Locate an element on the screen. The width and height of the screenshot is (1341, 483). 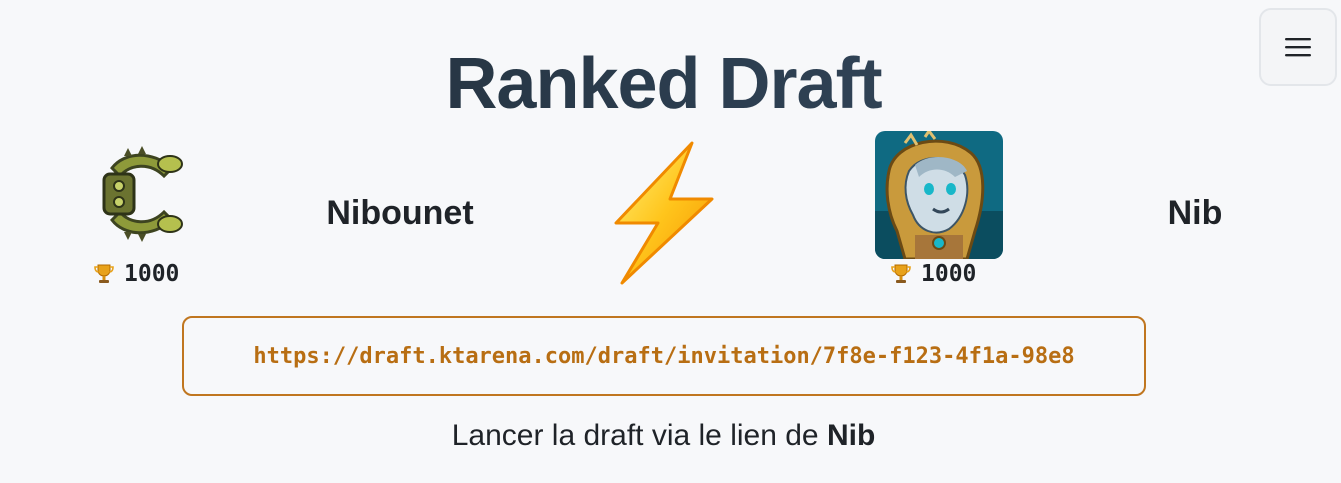
player2-rating: 1000 is located at coordinates (932, 274).